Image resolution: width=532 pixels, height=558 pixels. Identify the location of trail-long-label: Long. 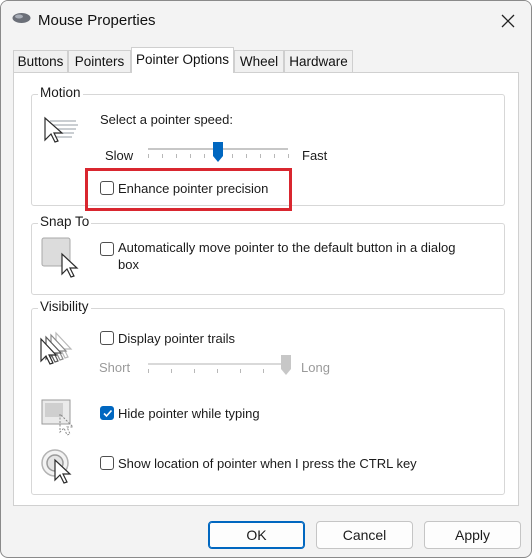
(315, 367).